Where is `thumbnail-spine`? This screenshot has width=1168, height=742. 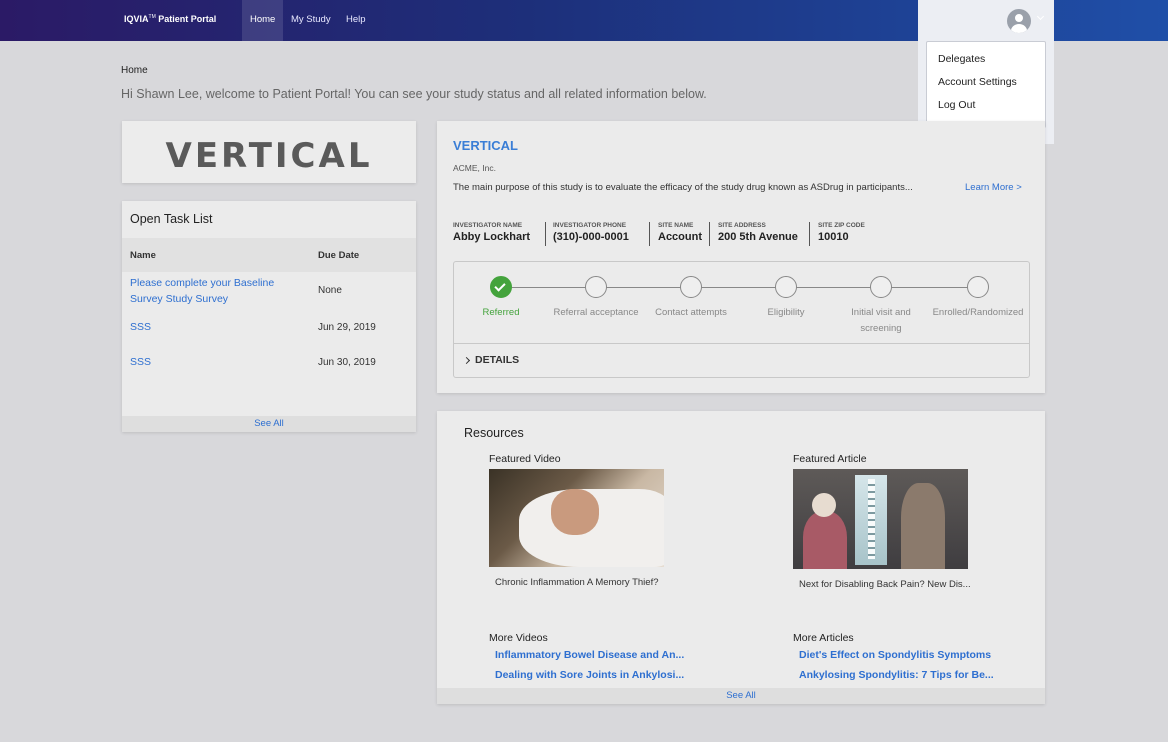
thumbnail-spine is located at coordinates (871, 519).